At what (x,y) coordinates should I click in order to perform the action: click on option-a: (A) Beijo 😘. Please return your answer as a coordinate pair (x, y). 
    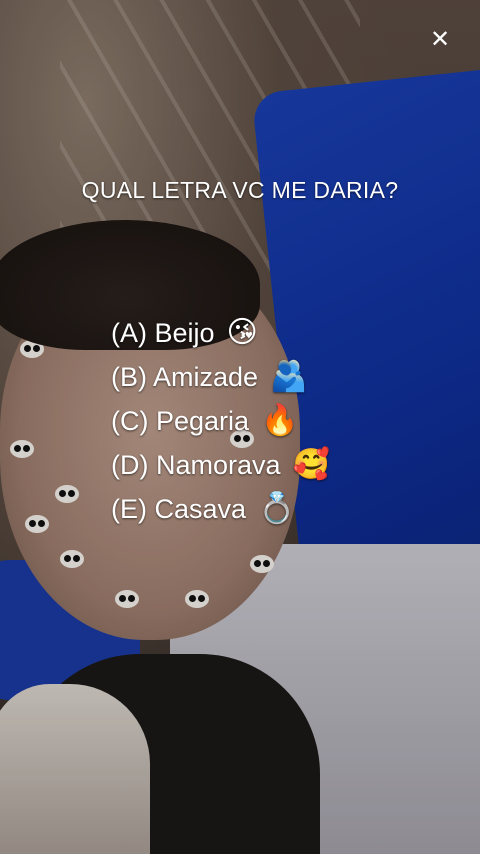
    Looking at the image, I should click on (220, 333).